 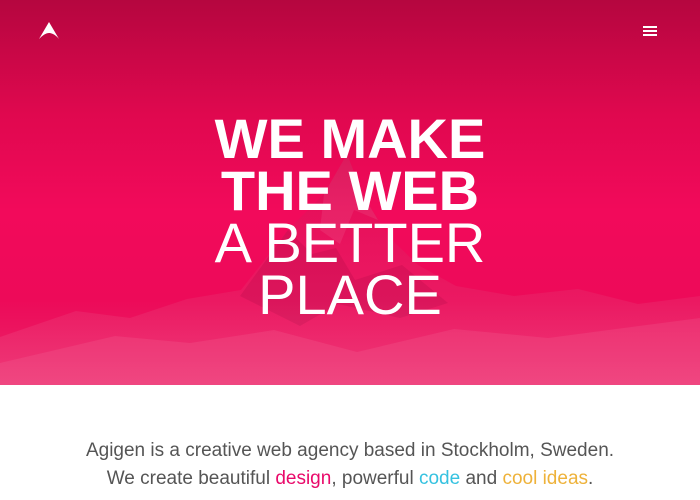 I want to click on agigen-logo-icon, so click(x=49, y=31).